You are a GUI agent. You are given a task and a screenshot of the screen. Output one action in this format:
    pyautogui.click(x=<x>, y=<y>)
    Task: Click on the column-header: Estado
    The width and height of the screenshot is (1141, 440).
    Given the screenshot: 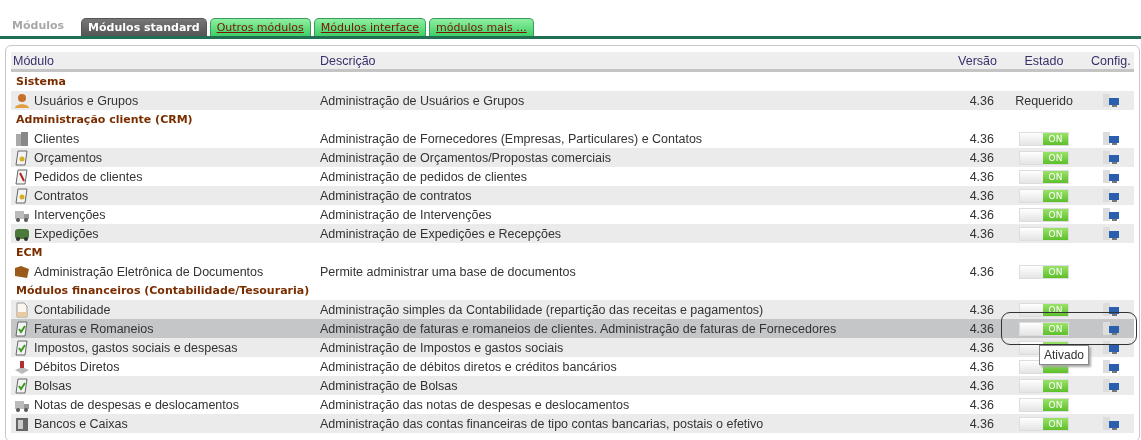 What is the action you would take?
    pyautogui.click(x=1044, y=60)
    